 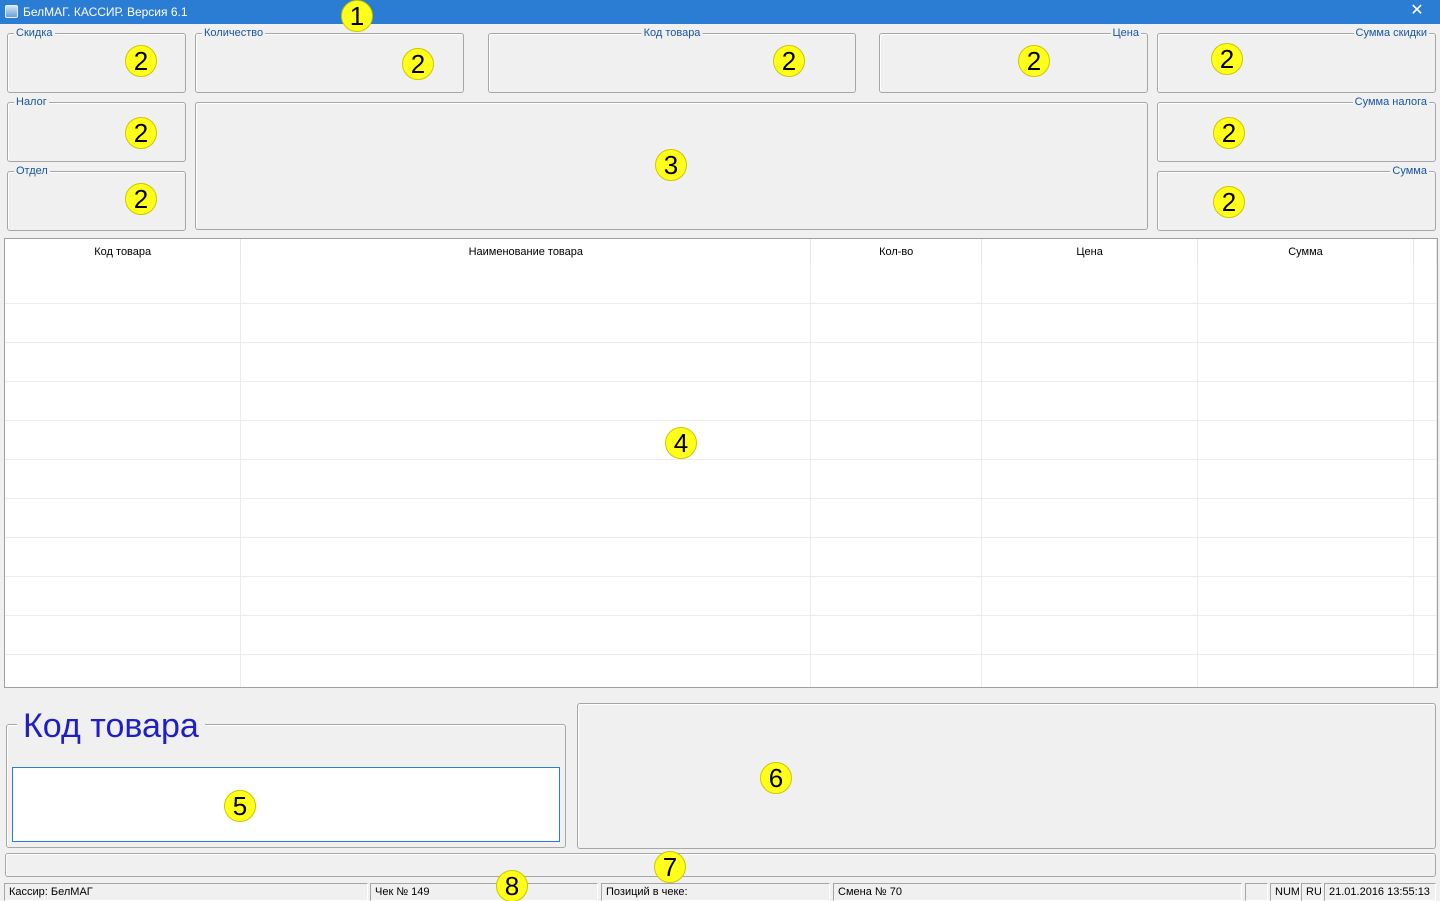 What do you see at coordinates (286, 804) in the screenshot?
I see `code-entry-input` at bounding box center [286, 804].